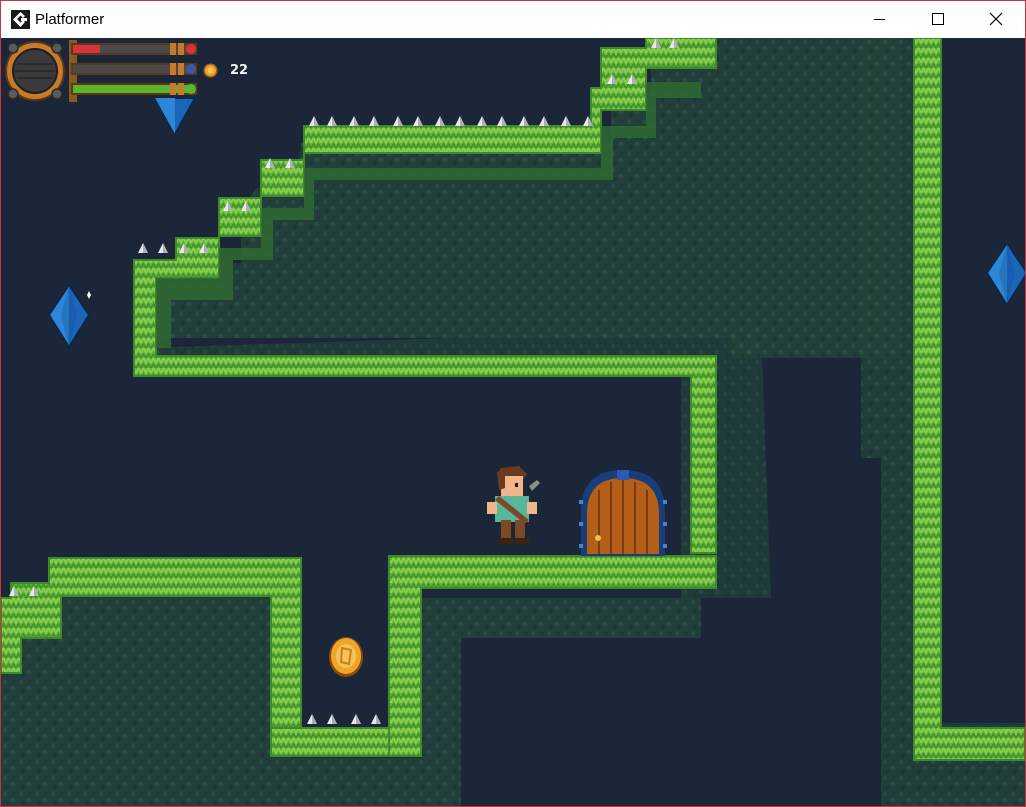  I want to click on spikes-top-row, so click(451, 121).